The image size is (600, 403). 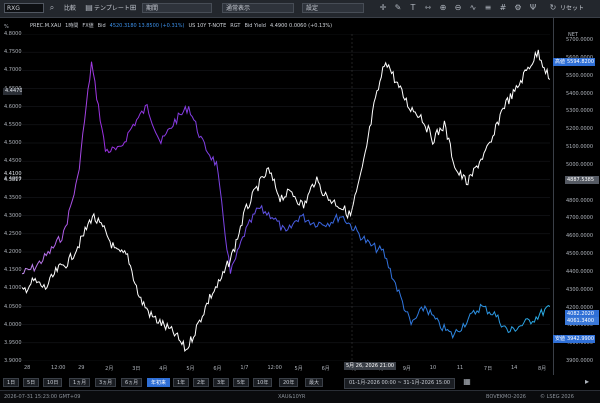 What do you see at coordinates (241, 382) in the screenshot?
I see `period-button: 5年` at bounding box center [241, 382].